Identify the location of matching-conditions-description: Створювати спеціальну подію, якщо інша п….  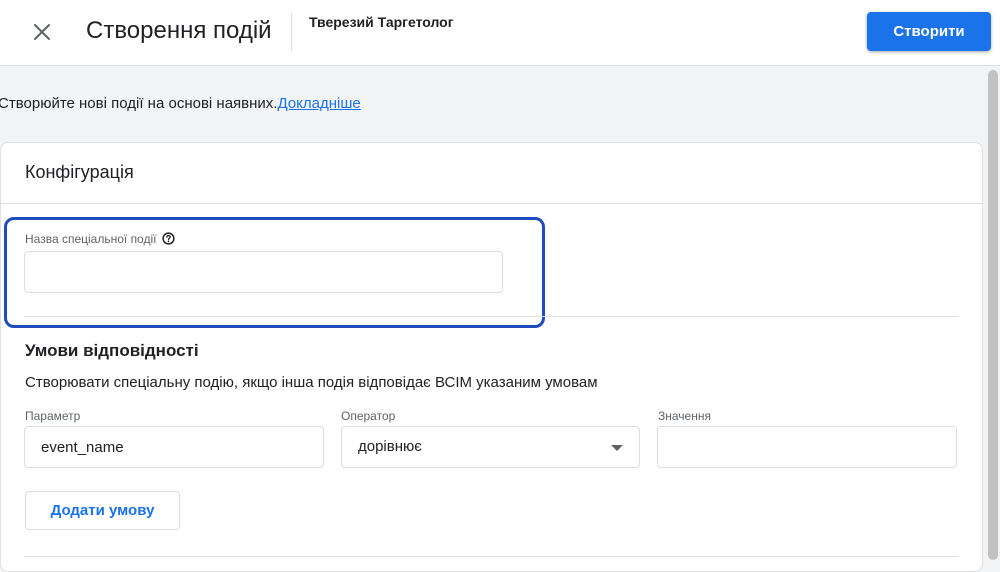
(311, 382).